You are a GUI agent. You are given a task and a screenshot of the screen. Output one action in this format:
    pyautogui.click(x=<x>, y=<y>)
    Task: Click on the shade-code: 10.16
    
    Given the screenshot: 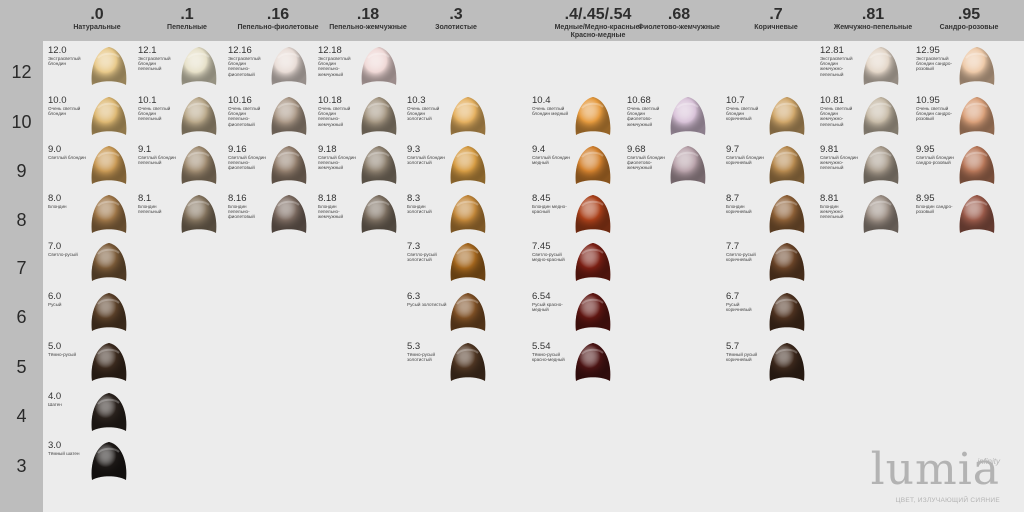 What is the action you would take?
    pyautogui.click(x=240, y=100)
    